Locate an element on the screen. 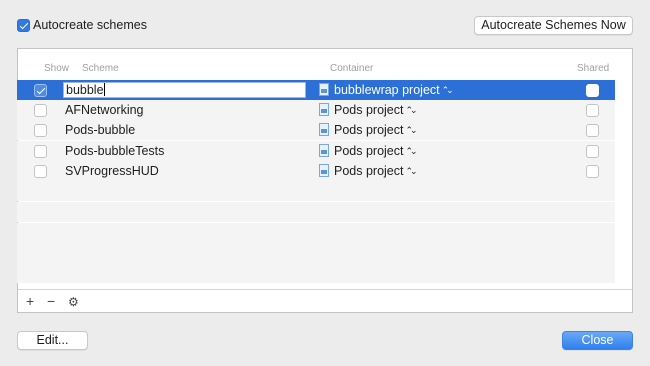  close-button: Close is located at coordinates (597, 340).